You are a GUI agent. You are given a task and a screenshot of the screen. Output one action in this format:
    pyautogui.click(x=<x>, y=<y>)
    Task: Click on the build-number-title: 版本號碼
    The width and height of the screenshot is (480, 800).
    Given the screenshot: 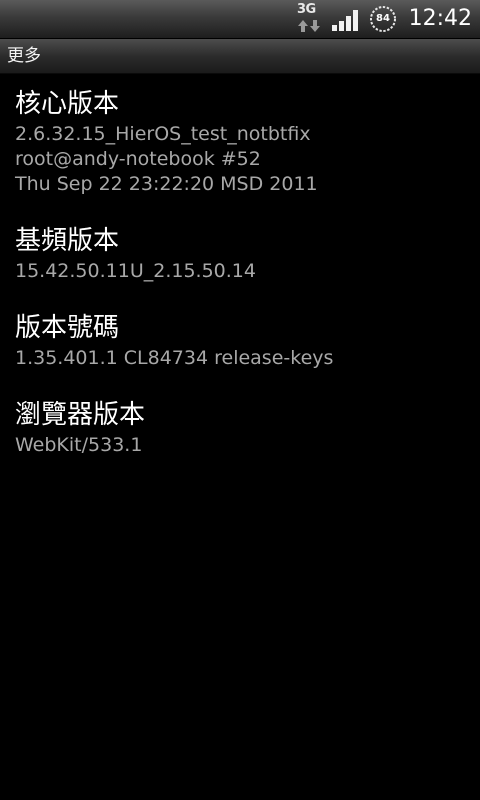 What is the action you would take?
    pyautogui.click(x=67, y=328)
    